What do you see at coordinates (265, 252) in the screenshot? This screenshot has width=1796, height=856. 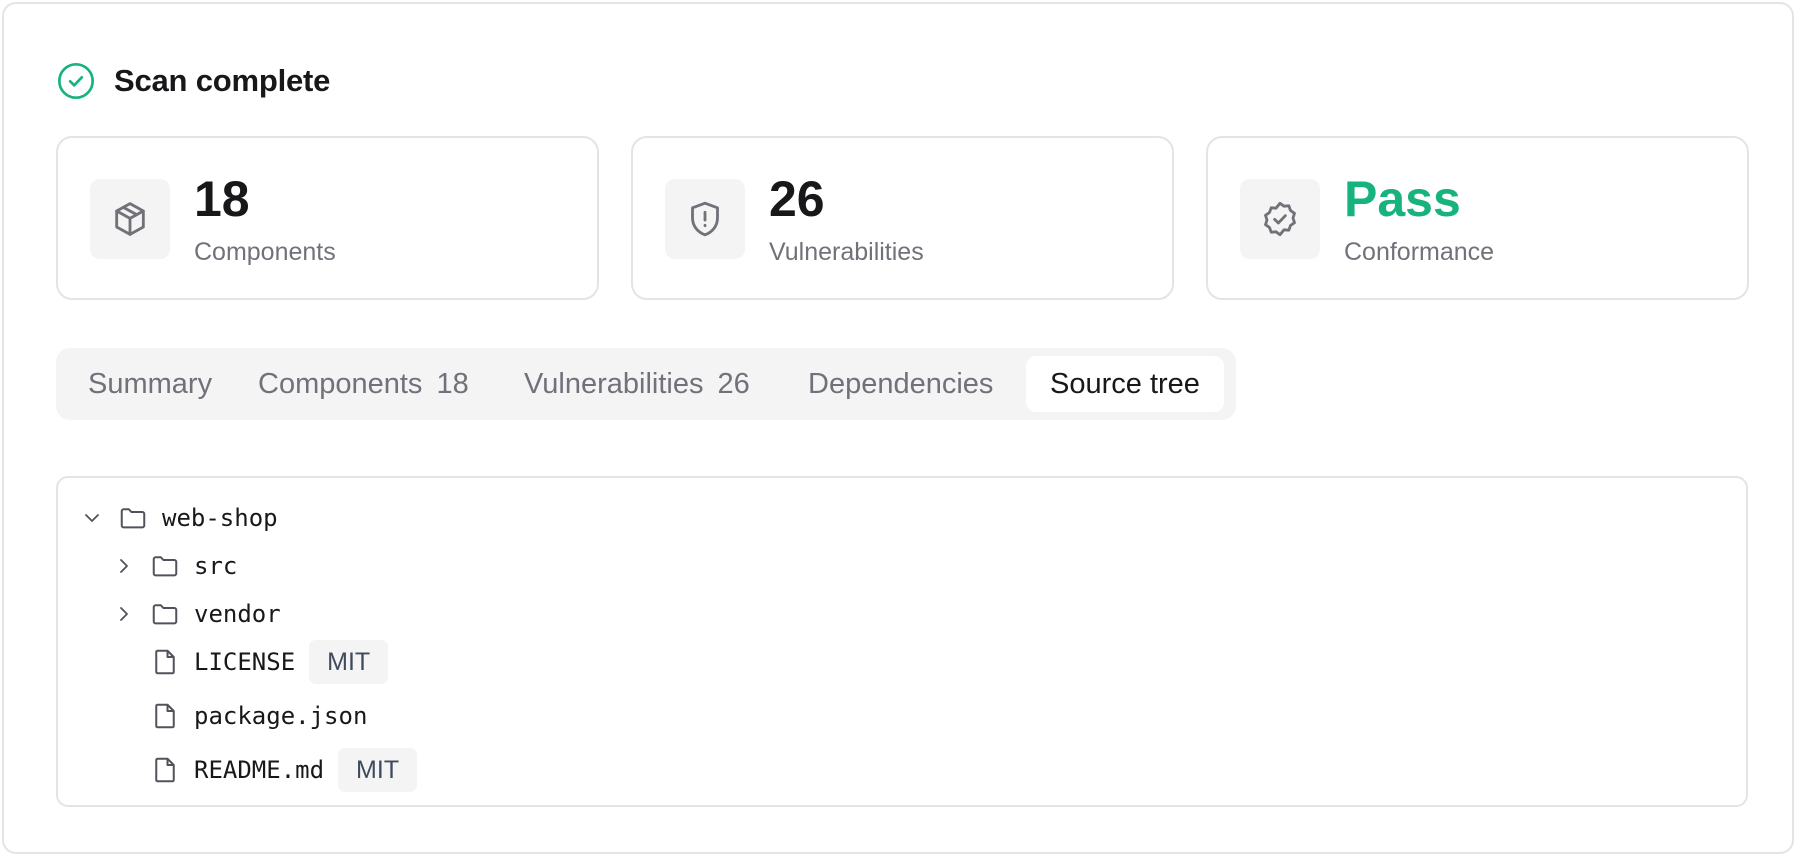 I see `stat-label: Components` at bounding box center [265, 252].